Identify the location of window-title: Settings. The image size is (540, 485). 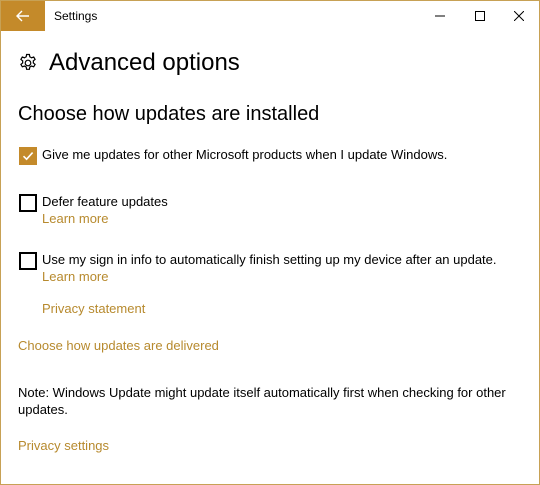
(76, 16).